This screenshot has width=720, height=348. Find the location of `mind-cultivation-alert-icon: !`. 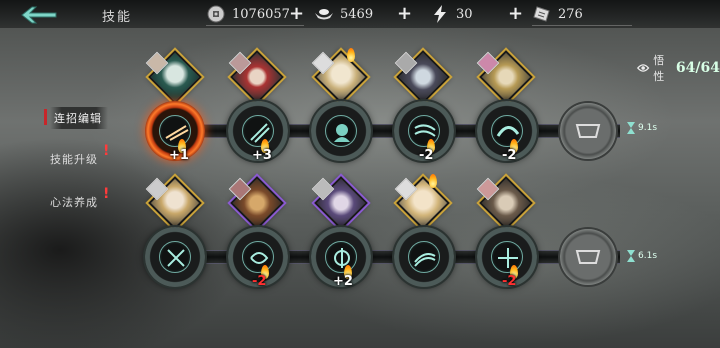

mind-cultivation-alert-icon: ! is located at coordinates (106, 194).